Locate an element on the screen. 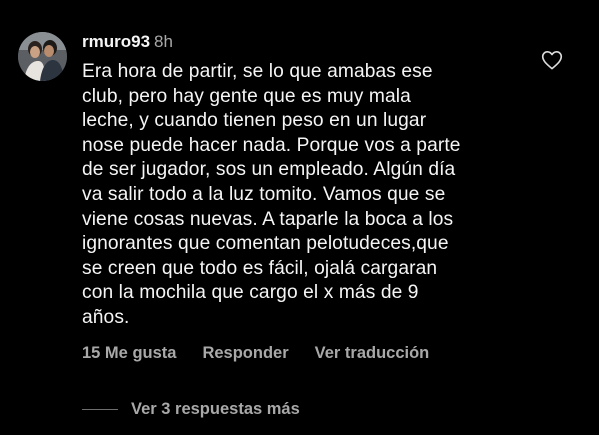 This screenshot has width=599, height=435. avatar-image is located at coordinates (42, 56).